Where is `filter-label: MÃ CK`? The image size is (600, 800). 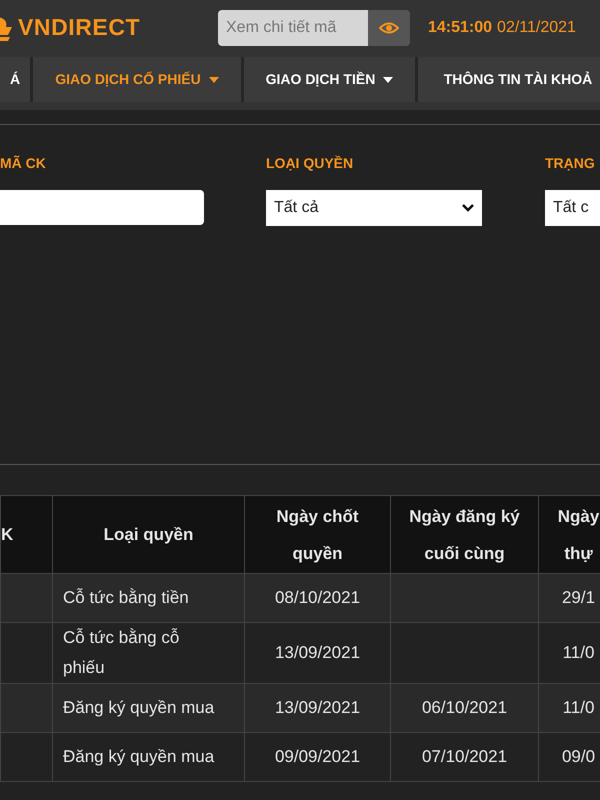
filter-label: MÃ CK is located at coordinates (23, 163).